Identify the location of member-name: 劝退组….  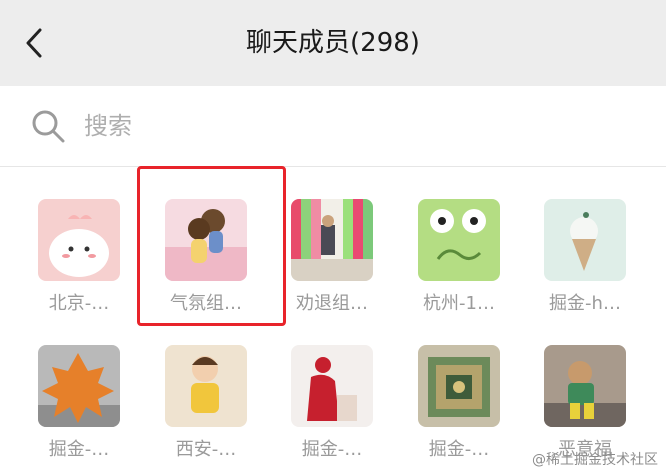
(332, 303).